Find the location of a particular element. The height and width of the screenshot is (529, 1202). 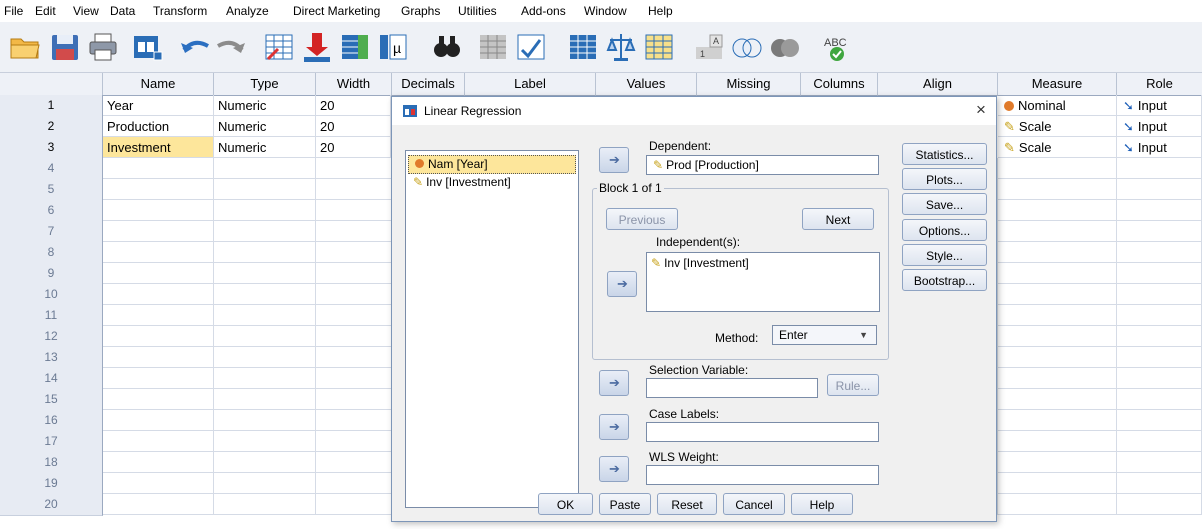

save-icon is located at coordinates (65, 47).